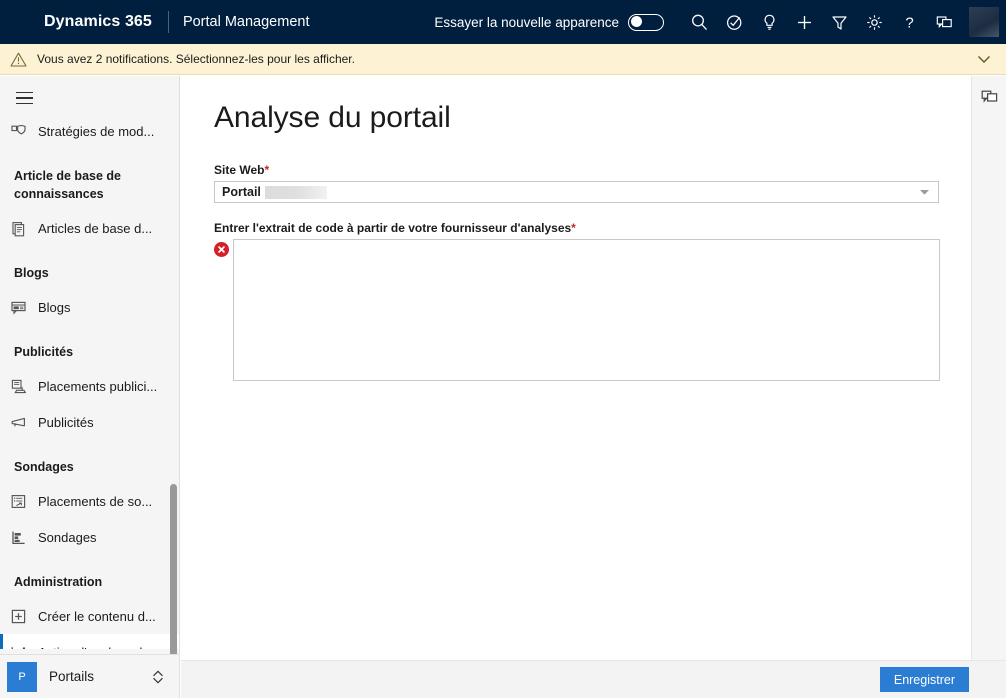  I want to click on sidebar-item-polls: Sondages, so click(89, 537).